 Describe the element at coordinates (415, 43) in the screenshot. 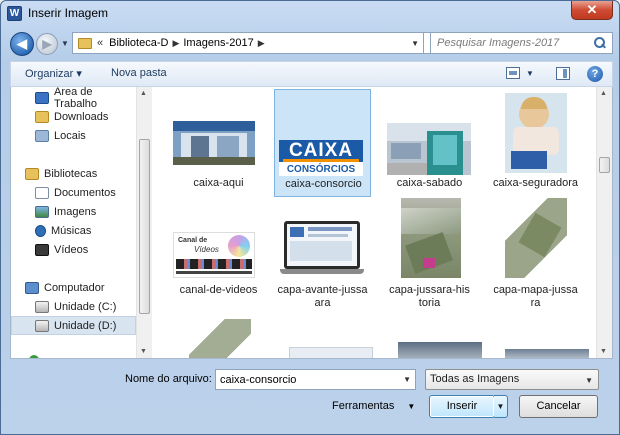

I see `address-dropdown-icon: ▼` at that location.